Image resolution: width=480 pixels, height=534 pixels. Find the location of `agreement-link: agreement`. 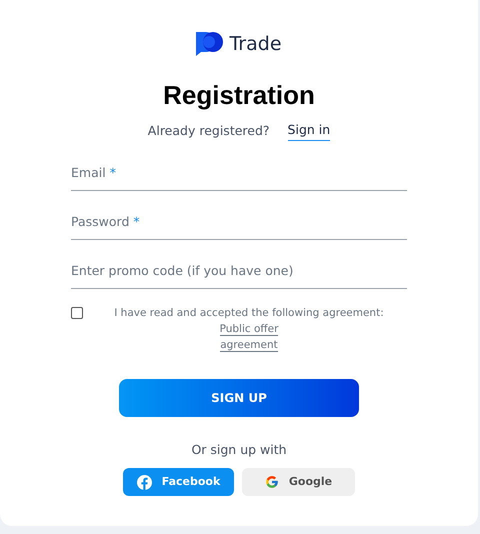

agreement-link: agreement is located at coordinates (249, 345).